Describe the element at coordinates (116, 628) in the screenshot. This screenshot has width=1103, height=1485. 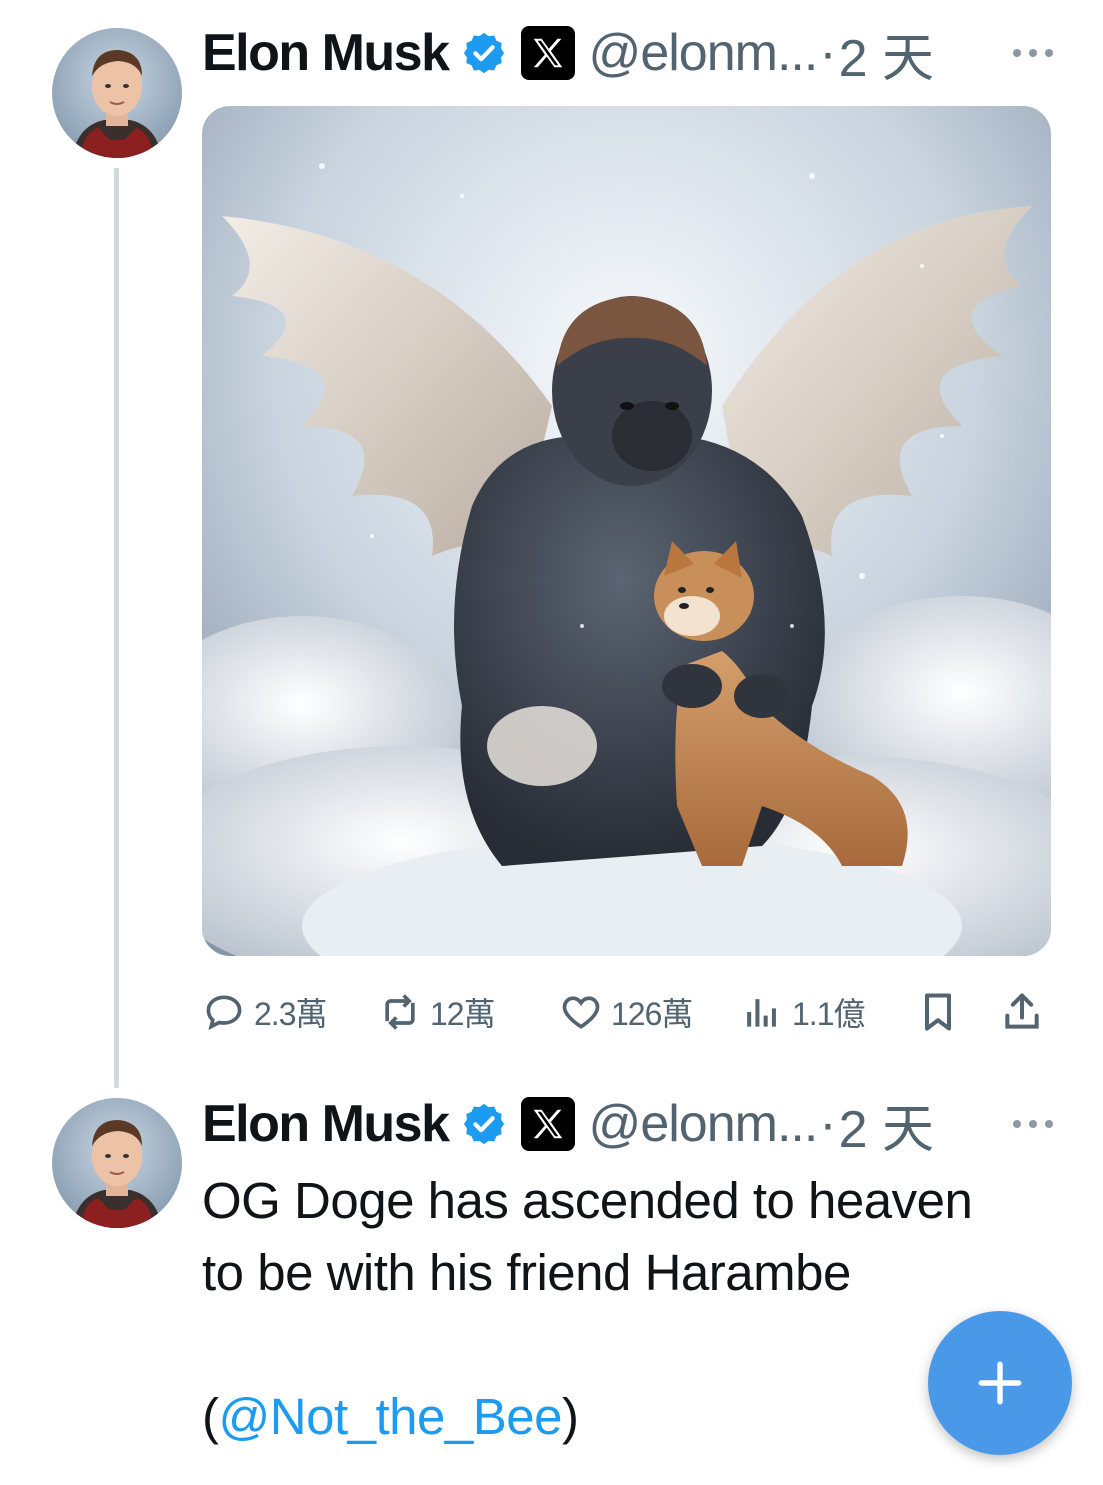
I see `thread-connector-line` at that location.